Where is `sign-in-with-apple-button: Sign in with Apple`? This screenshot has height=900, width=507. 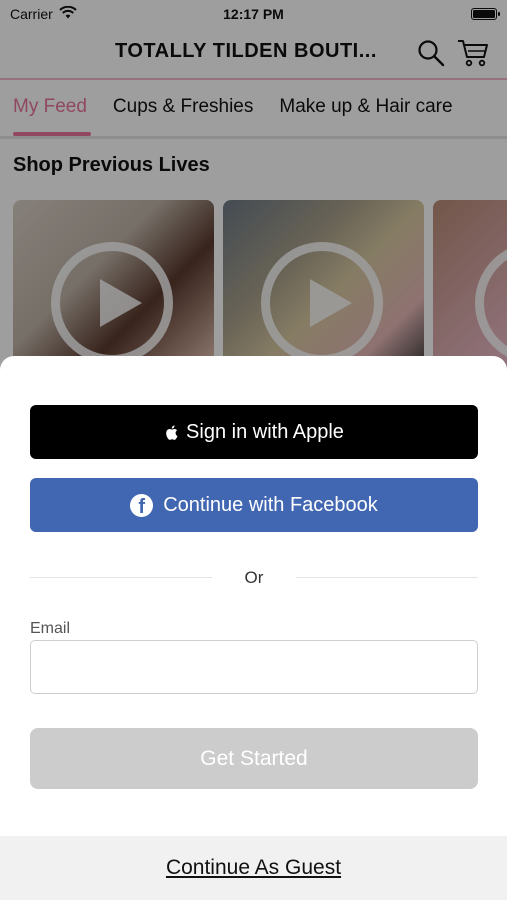
sign-in-with-apple-button: Sign in with Apple is located at coordinates (254, 432).